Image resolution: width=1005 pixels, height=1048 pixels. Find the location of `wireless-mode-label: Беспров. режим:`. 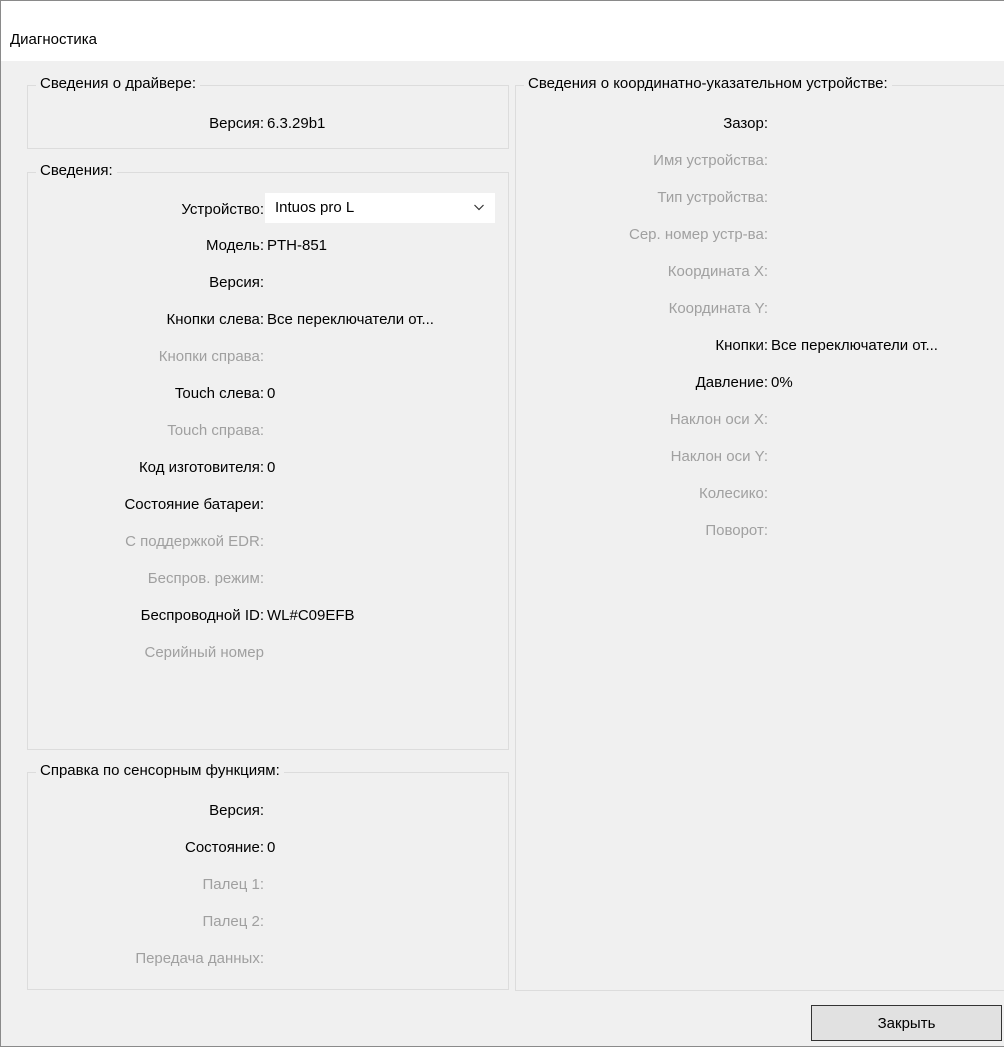

wireless-mode-label: Беспров. режим: is located at coordinates (205, 578).